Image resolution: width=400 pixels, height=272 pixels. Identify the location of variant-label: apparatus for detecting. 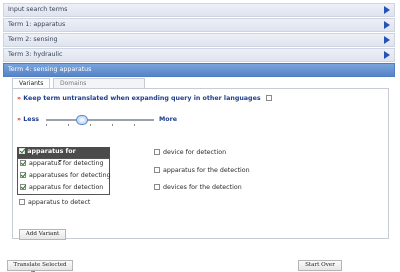
(66, 163).